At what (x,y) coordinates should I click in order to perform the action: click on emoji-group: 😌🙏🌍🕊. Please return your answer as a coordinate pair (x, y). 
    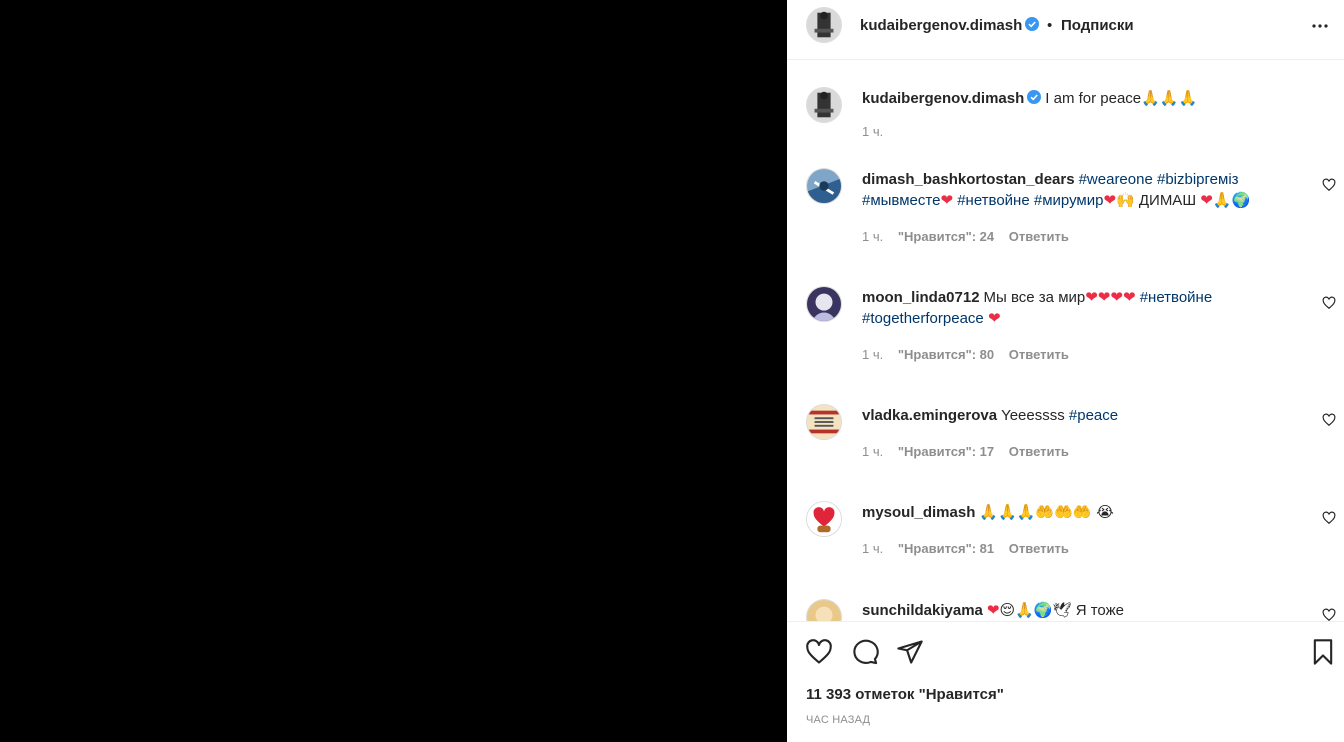
    Looking at the image, I should click on (1035, 610).